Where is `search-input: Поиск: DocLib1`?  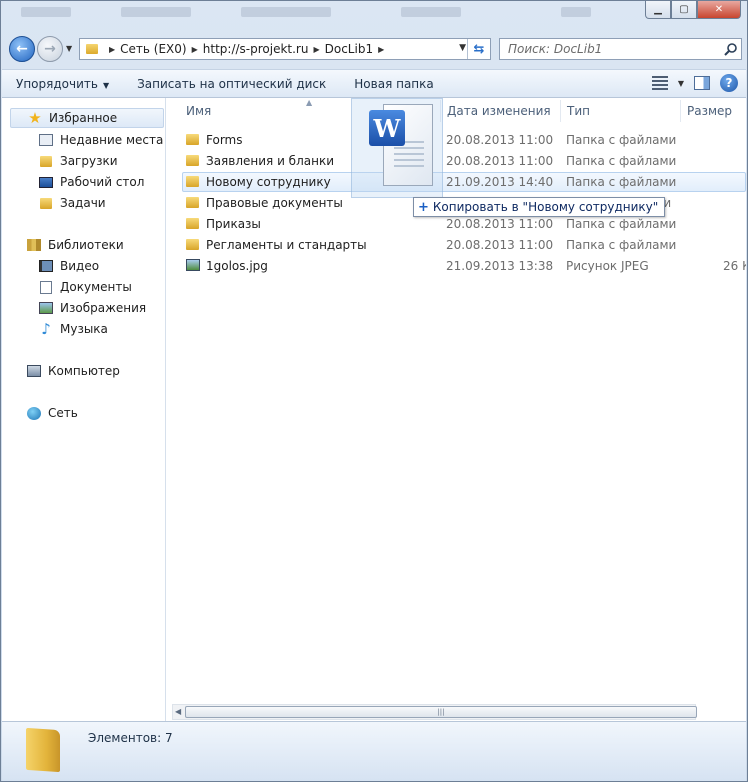 search-input: Поиск: DocLib1 is located at coordinates (620, 49).